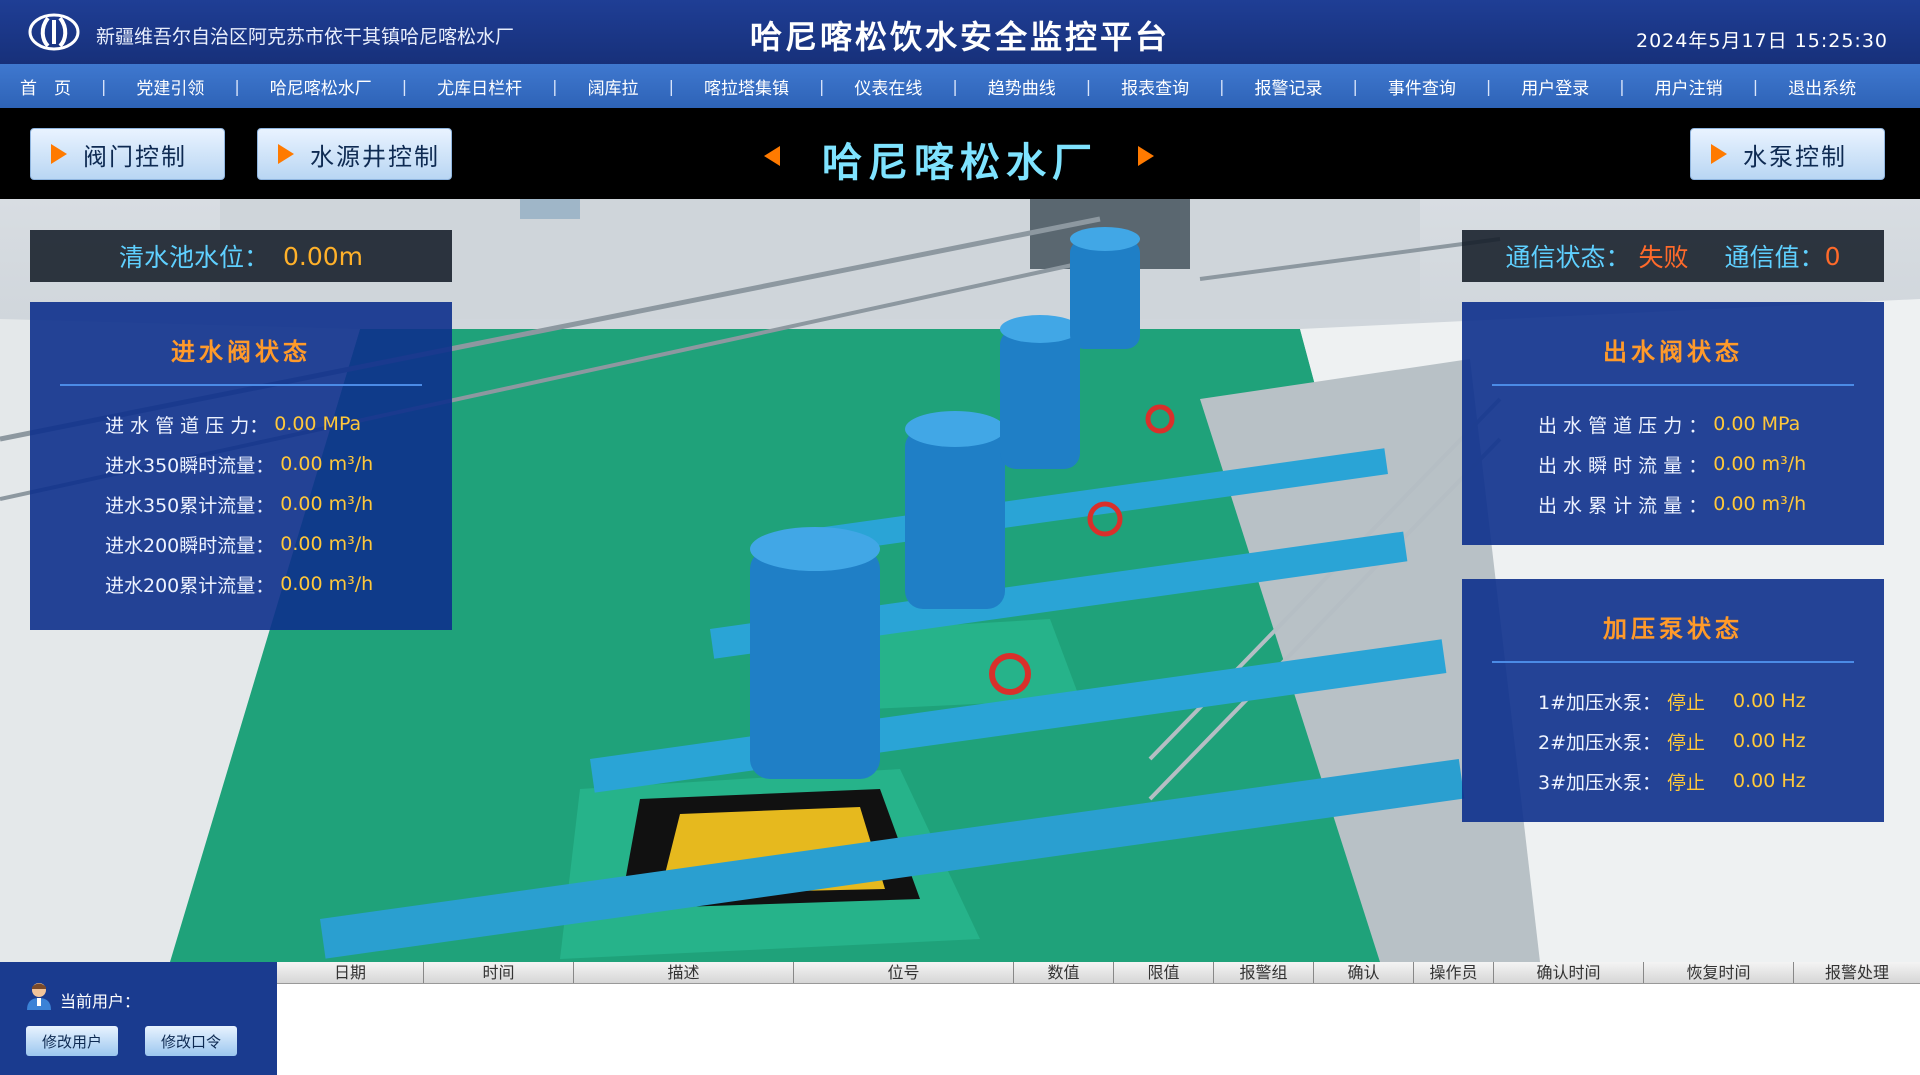 Image resolution: width=1920 pixels, height=1075 pixels. What do you see at coordinates (45, 86) in the screenshot?
I see `nav-item-home: 首 页` at bounding box center [45, 86].